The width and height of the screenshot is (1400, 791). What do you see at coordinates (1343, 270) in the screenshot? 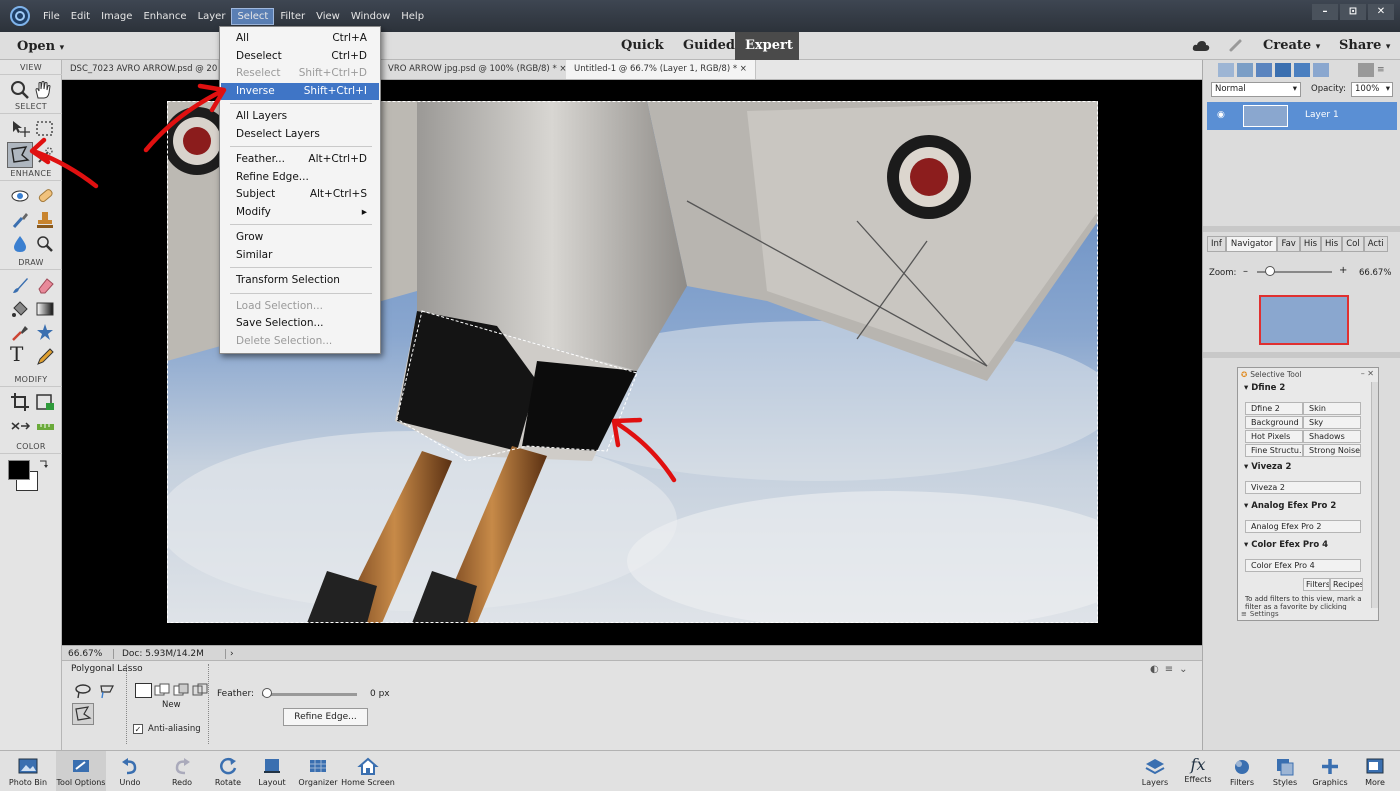
I see `zoom-in-button: +` at bounding box center [1343, 270].